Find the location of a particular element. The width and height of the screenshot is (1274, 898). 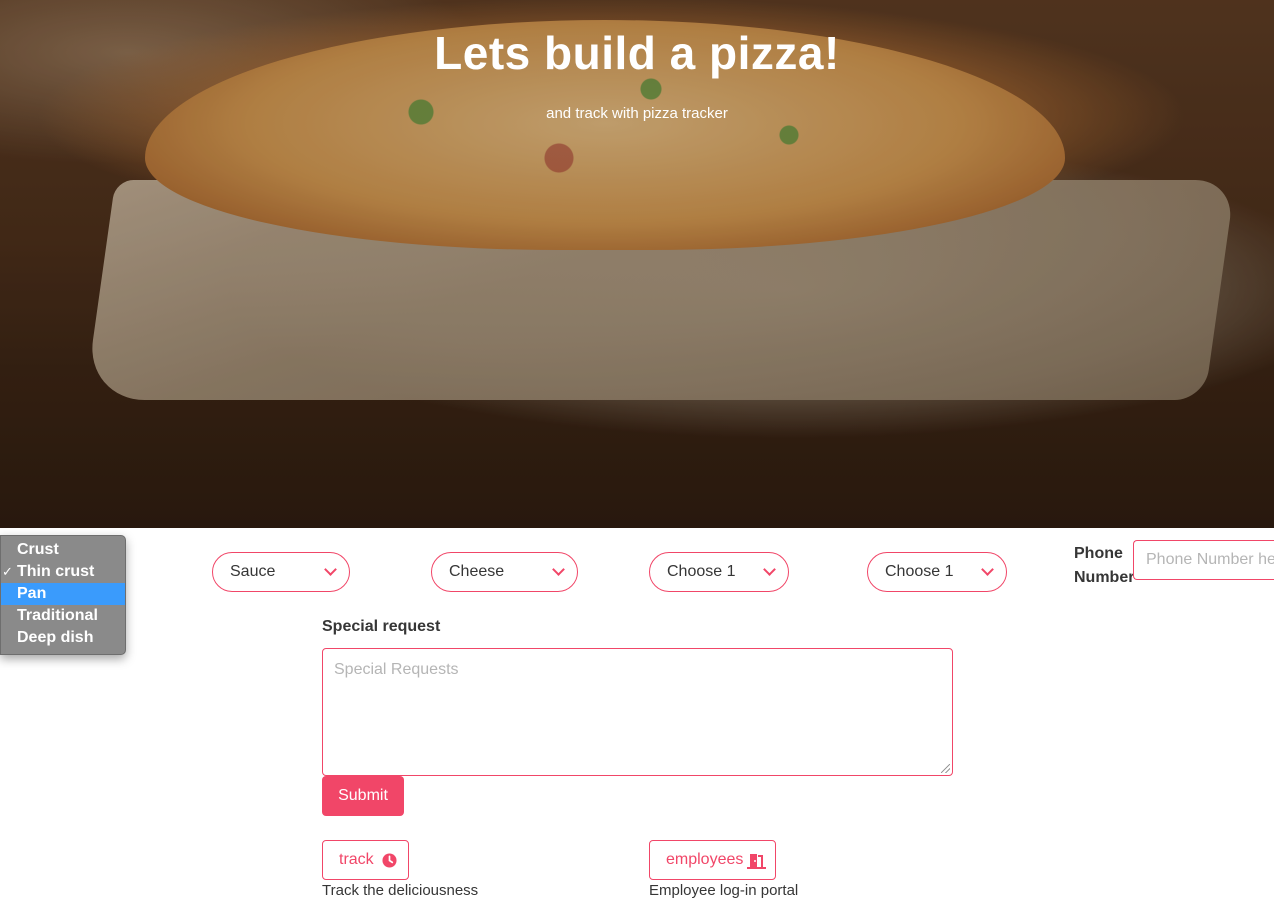

employees-button: employees is located at coordinates (712, 860).